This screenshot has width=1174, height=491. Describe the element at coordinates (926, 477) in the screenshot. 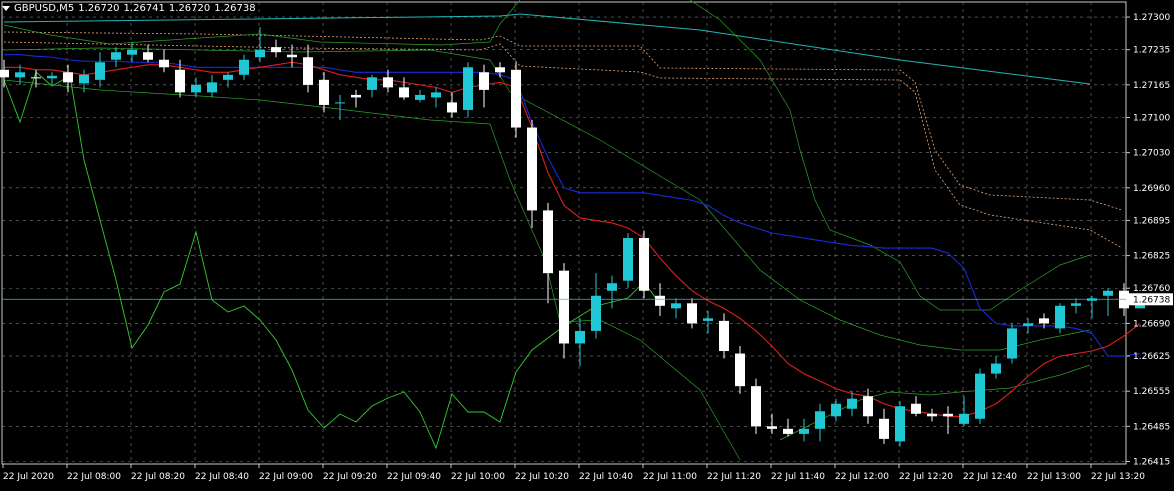

I see `x-tick-label: 22 Jul 12:20` at that location.